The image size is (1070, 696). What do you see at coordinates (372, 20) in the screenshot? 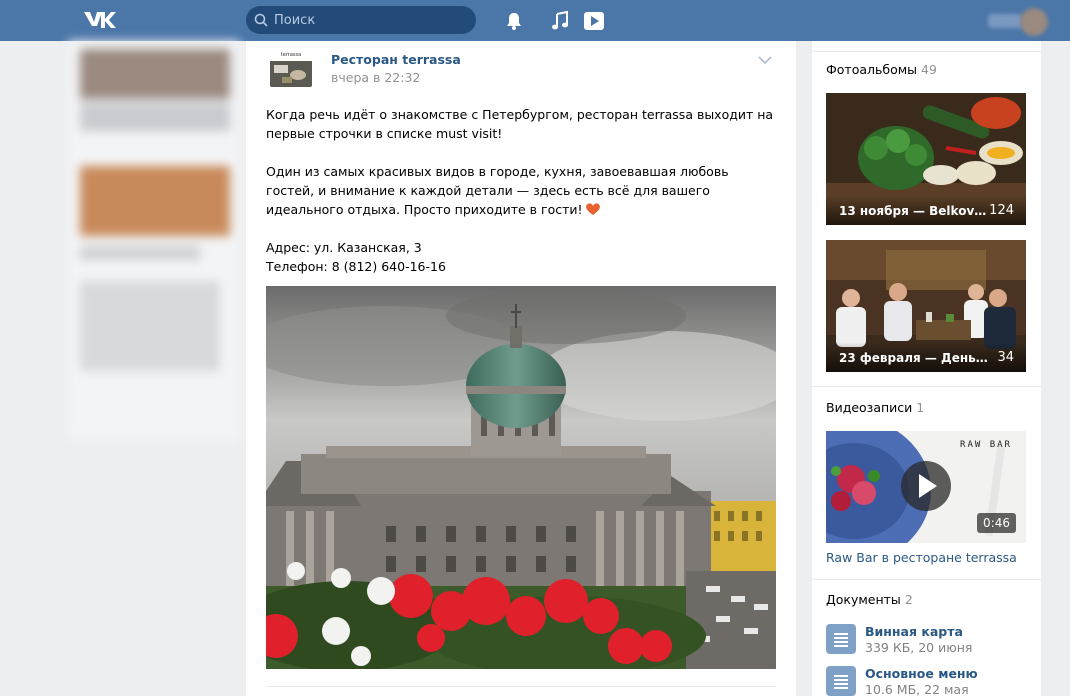
I see `search-input` at bounding box center [372, 20].